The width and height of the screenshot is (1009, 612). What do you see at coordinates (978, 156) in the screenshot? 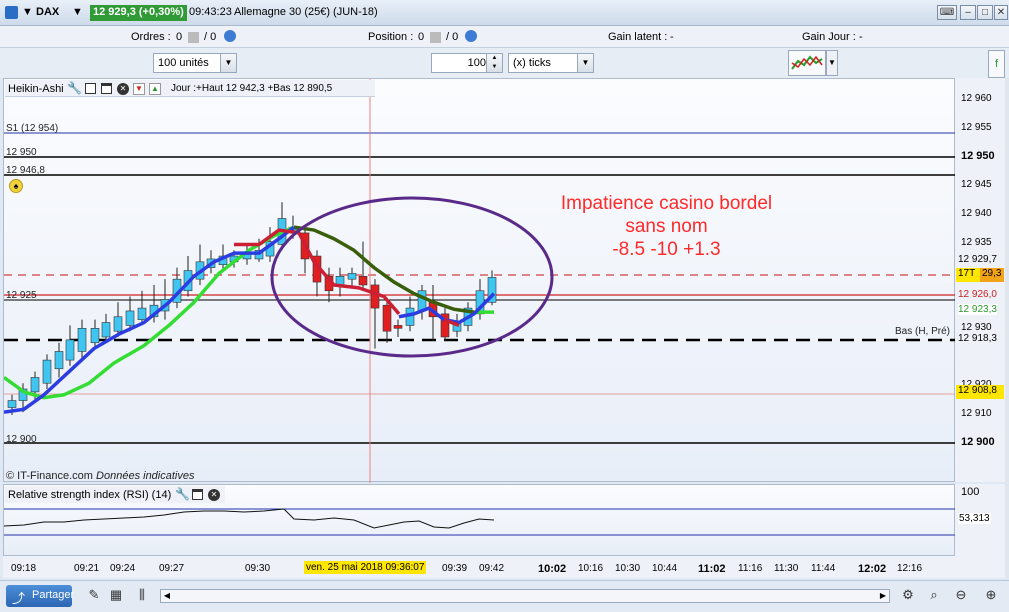
I see `price-tick-bold: 12 950` at bounding box center [978, 156].